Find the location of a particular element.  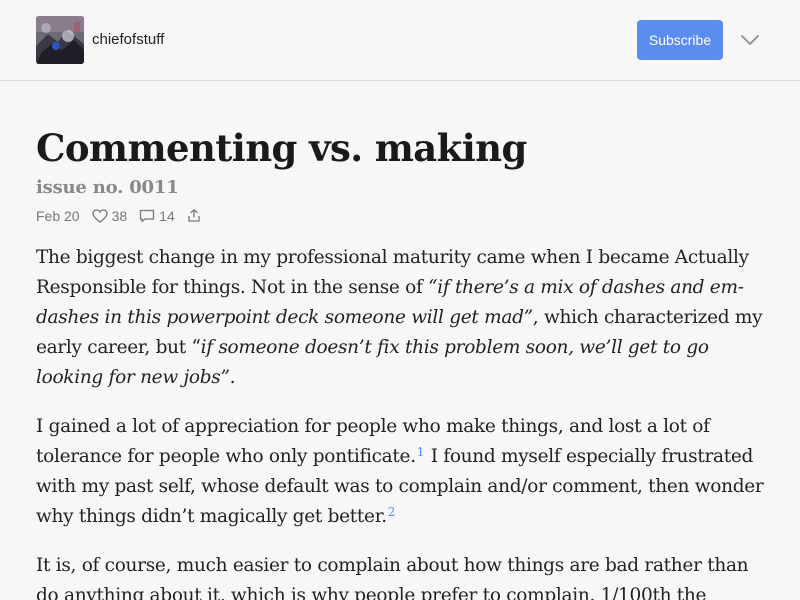

comment-icon is located at coordinates (147, 216).